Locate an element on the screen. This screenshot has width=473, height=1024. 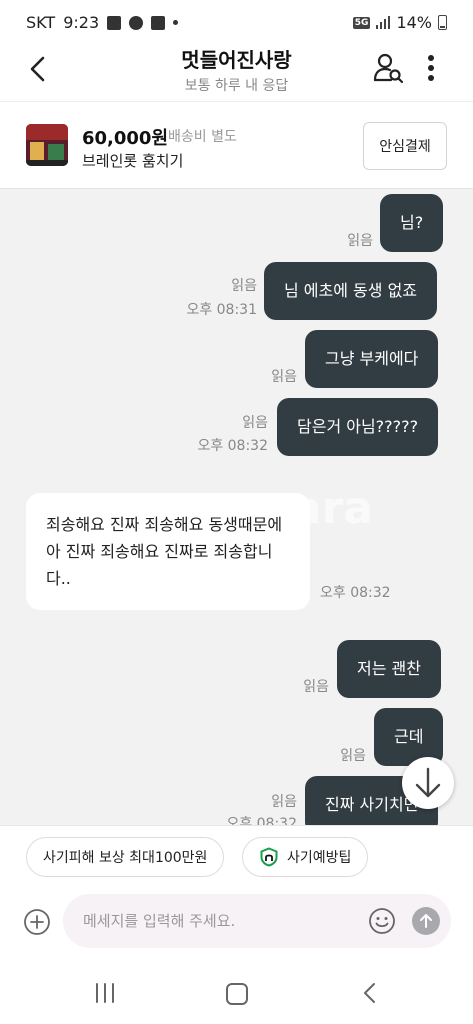
app-notification-icon is located at coordinates (158, 22).